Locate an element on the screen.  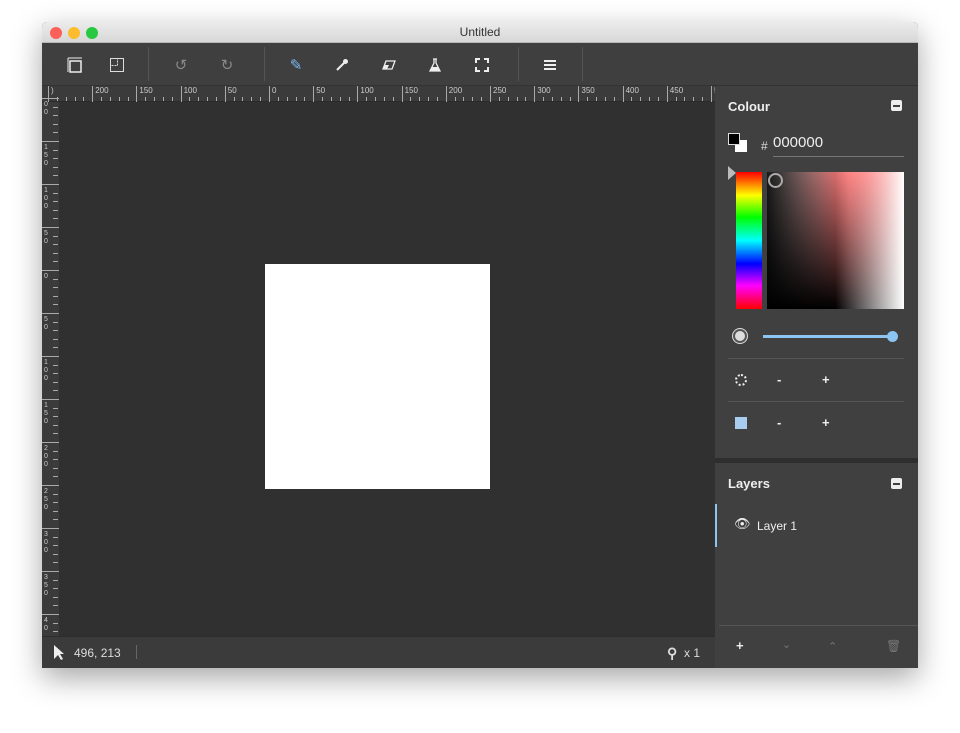
colour-panel-title: Colour is located at coordinates (749, 106).